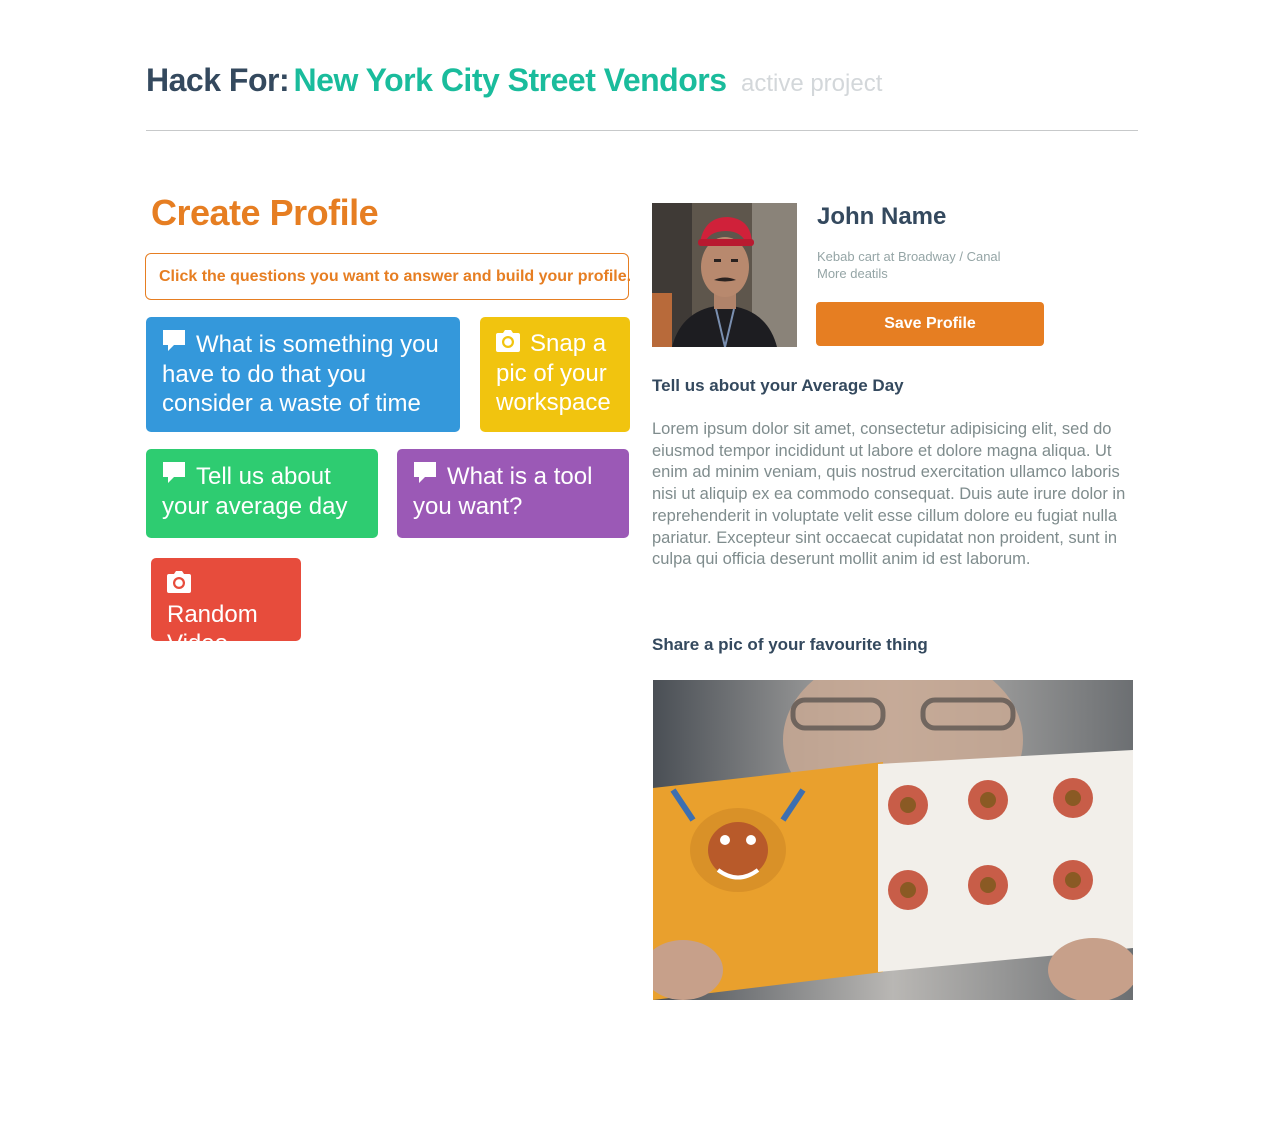 The height and width of the screenshot is (1140, 1280). I want to click on save-profile-button: Save Profile, so click(930, 324).